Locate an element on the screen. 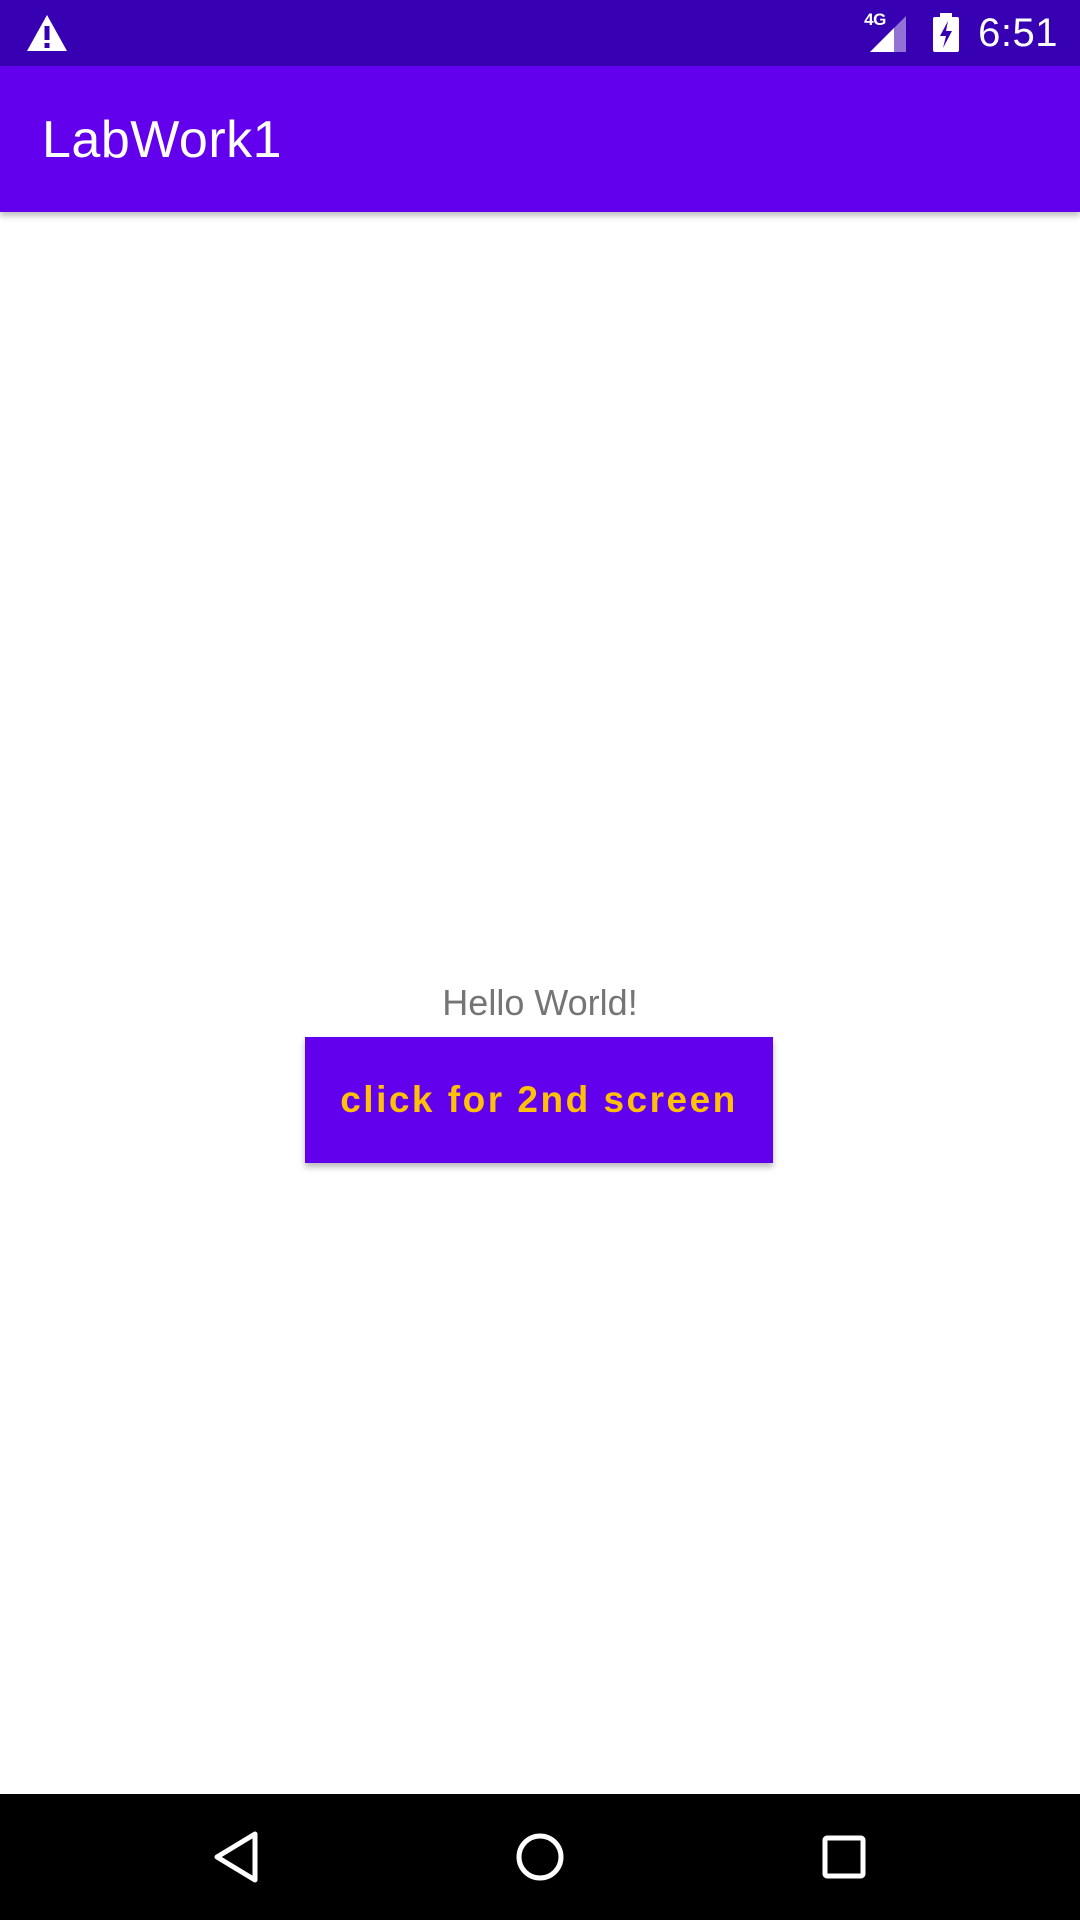 The width and height of the screenshot is (1080, 1920). cell-signal-icon: 4G is located at coordinates (887, 32).